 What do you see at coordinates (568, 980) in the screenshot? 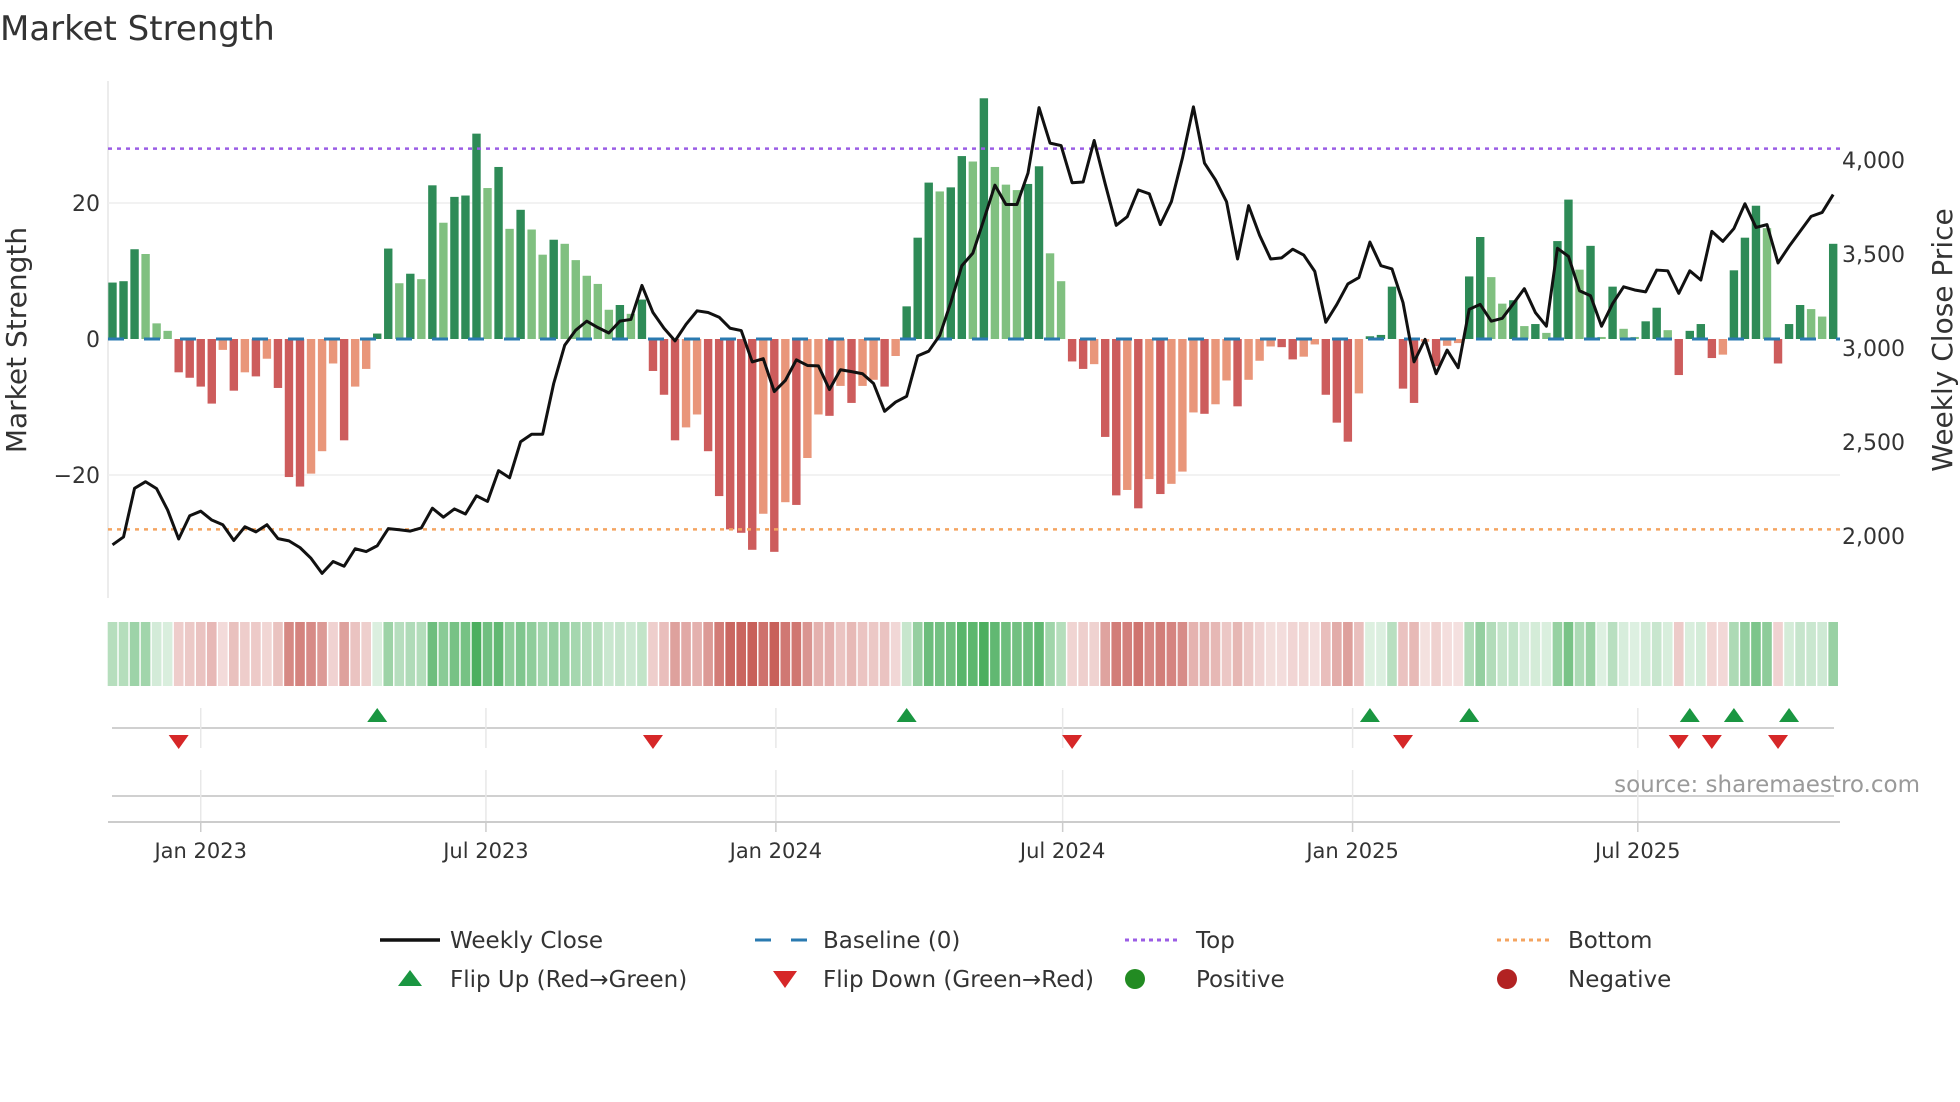
I see `legend-label: Flip Up (Red→Green)` at bounding box center [568, 980].